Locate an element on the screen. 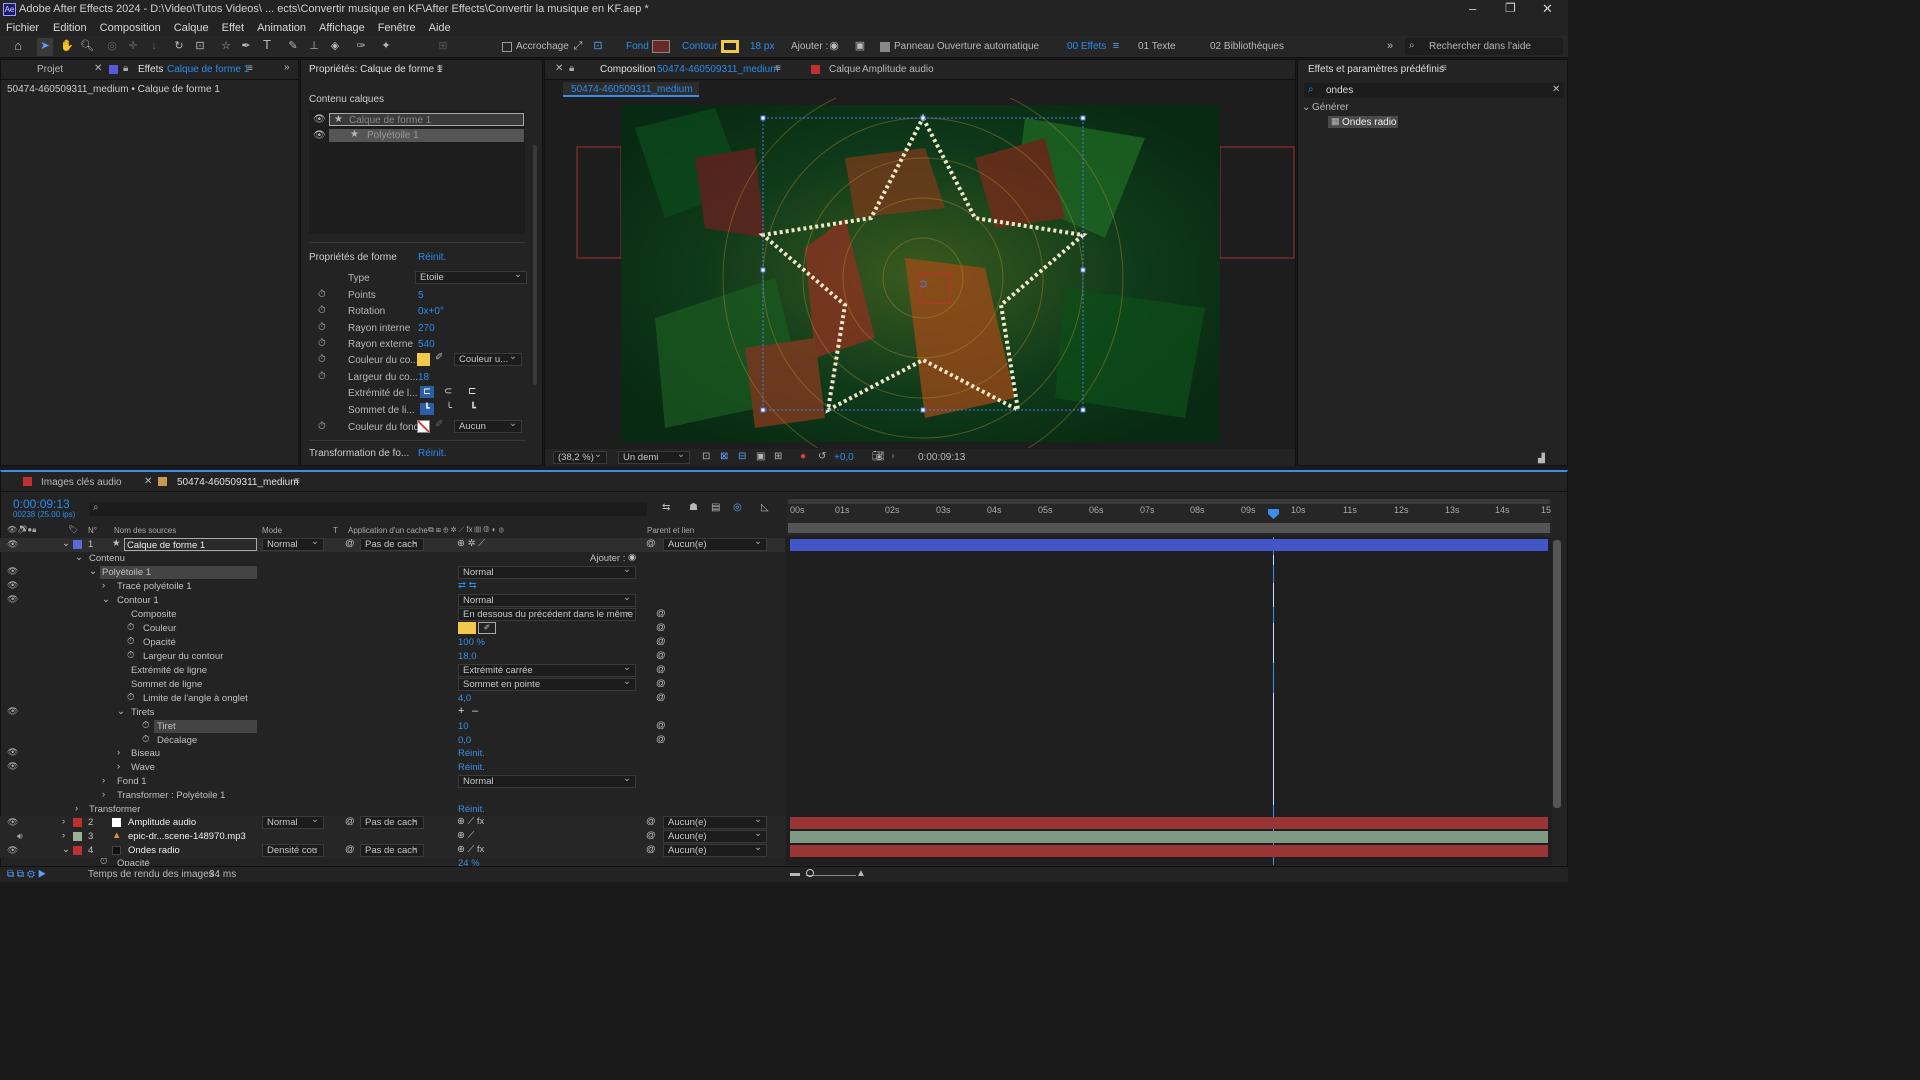 The height and width of the screenshot is (1080, 1920). hand-tool-icon: ✋ is located at coordinates (67, 46).